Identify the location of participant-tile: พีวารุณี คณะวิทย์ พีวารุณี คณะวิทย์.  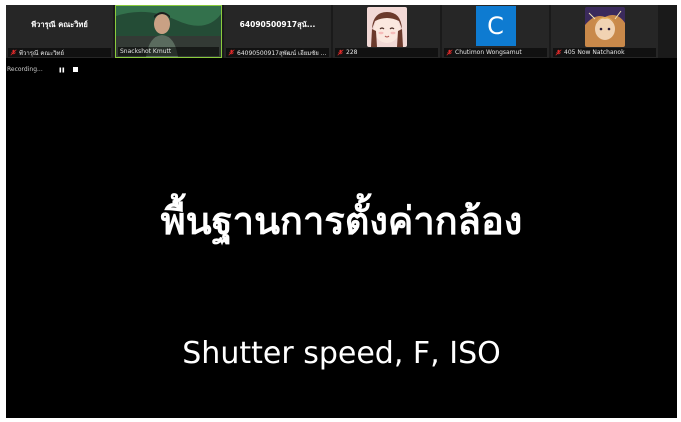
(59, 31).